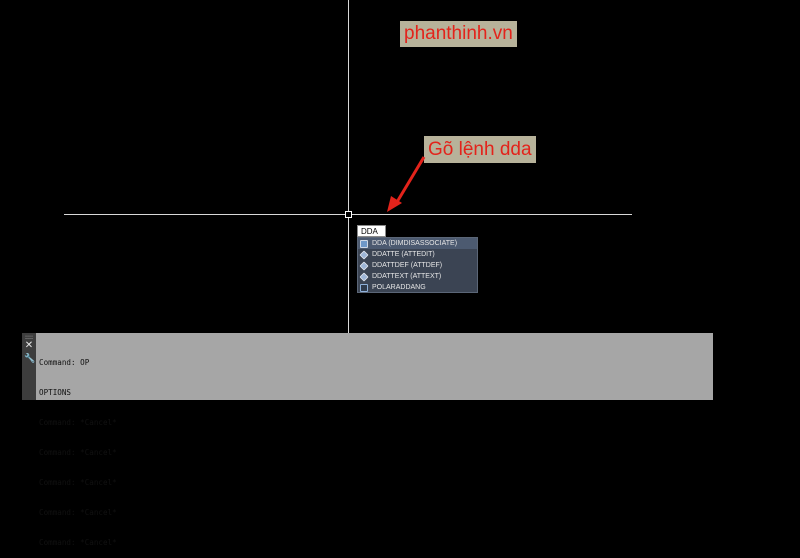  I want to click on history-line: OPTIONS, so click(55, 392).